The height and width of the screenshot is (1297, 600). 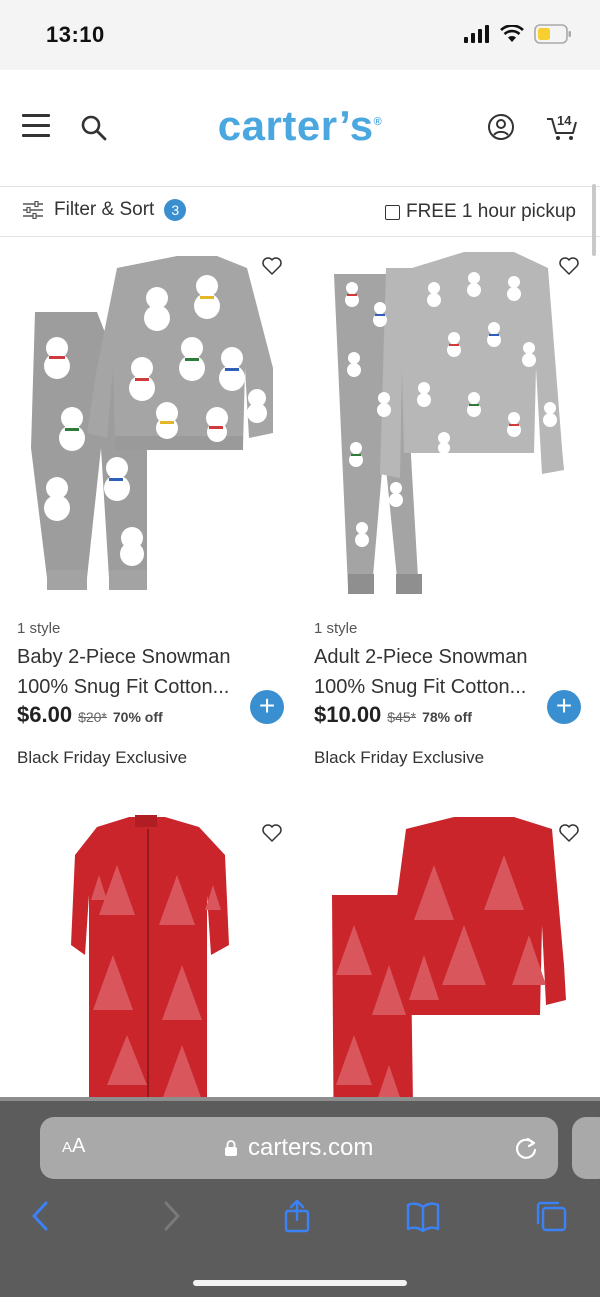 What do you see at coordinates (300, 1283) in the screenshot?
I see `home-indicator` at bounding box center [300, 1283].